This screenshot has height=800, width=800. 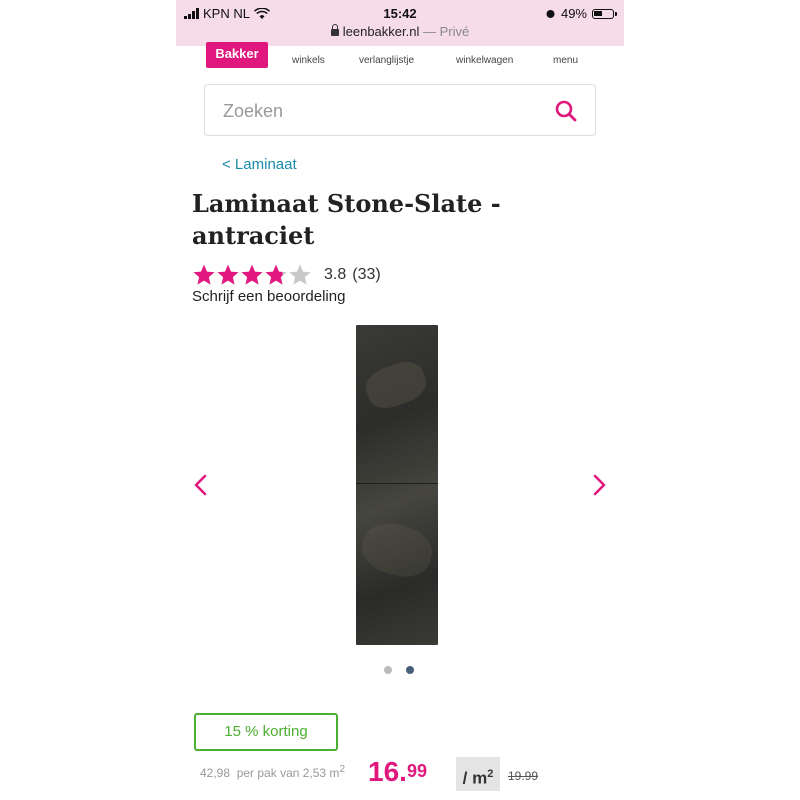 I want to click on pack-price: 42,98, so click(x=215, y=773).